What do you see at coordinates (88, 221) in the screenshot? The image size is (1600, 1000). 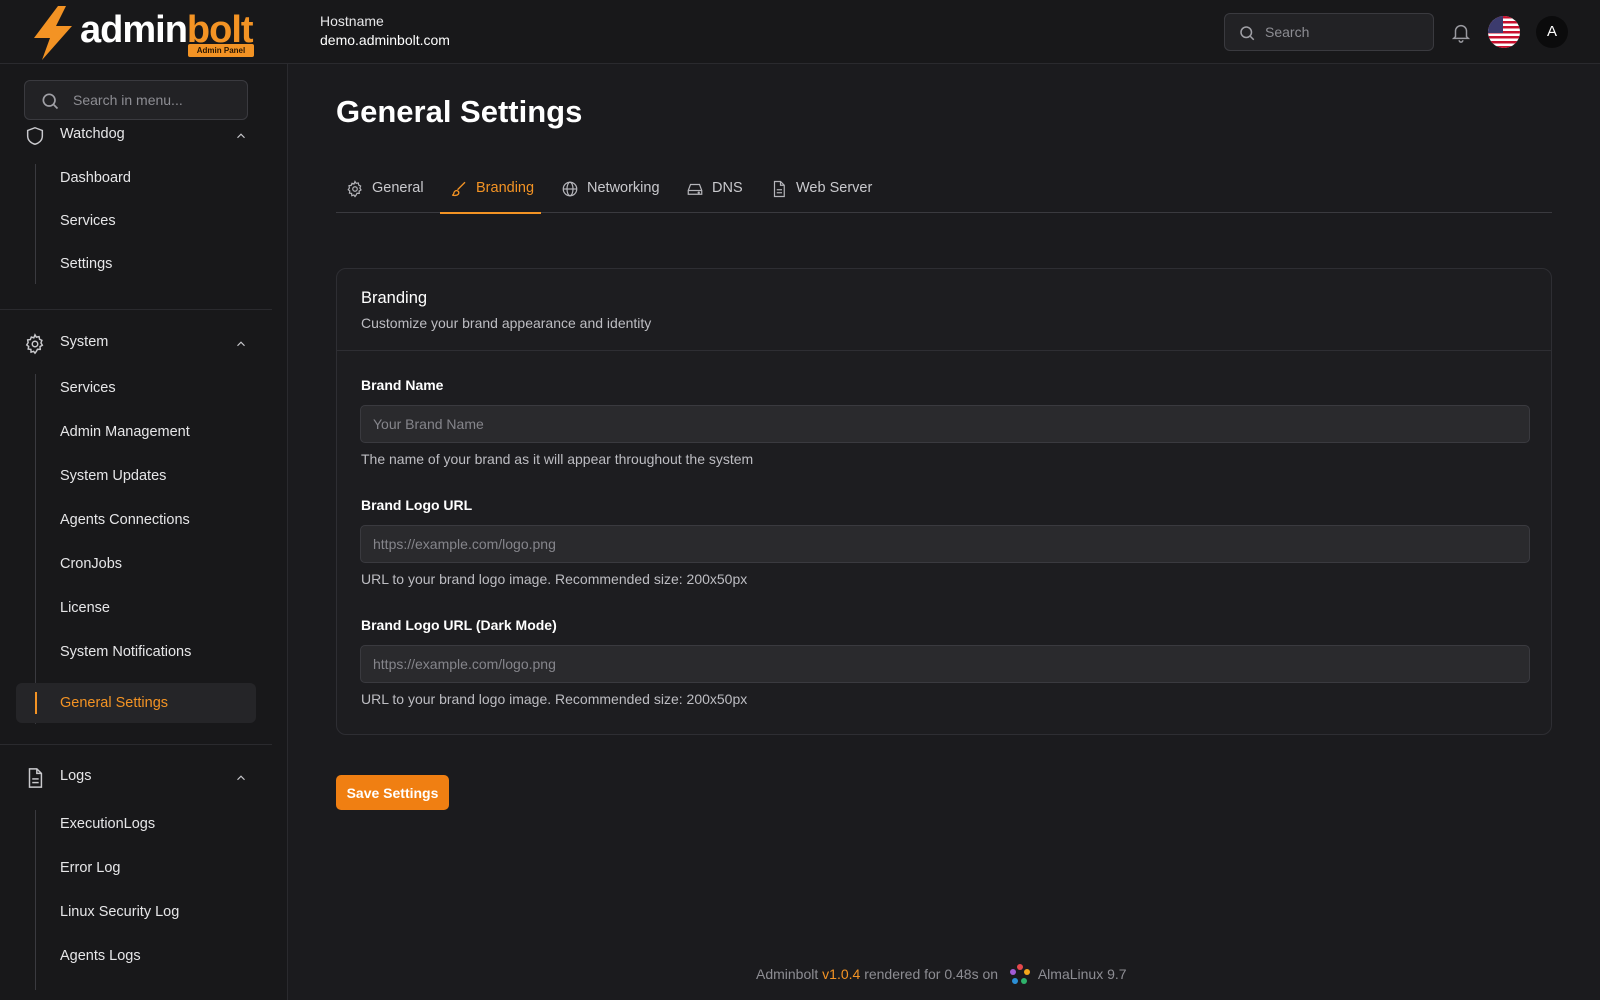 I see `sidebar-item-watchdog-services: Services` at bounding box center [88, 221].